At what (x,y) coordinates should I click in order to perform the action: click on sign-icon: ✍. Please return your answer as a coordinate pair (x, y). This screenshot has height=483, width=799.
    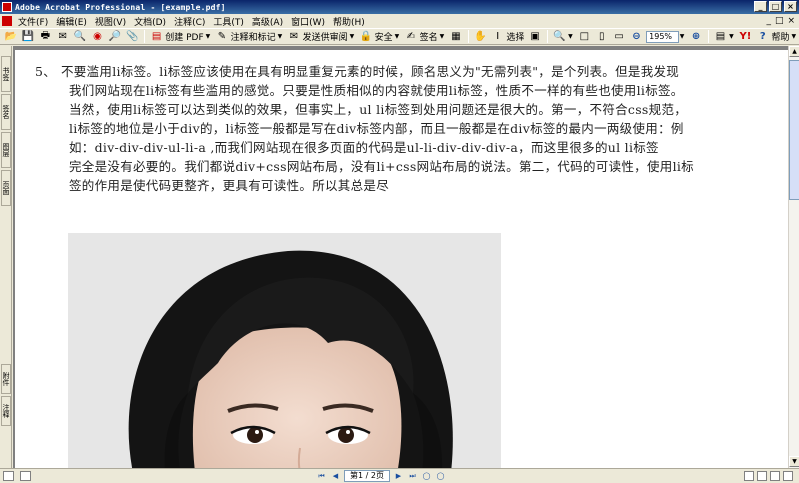
    Looking at the image, I should click on (410, 36).